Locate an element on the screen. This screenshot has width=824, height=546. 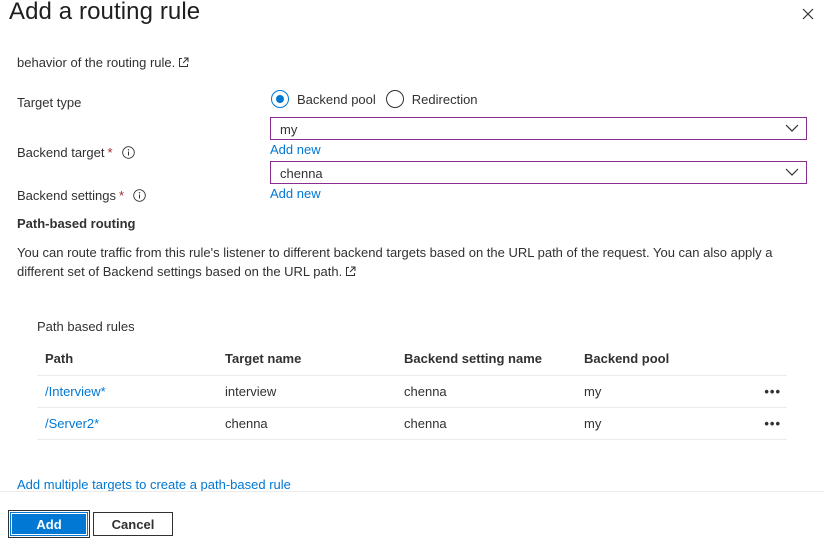
backend-target-value: my is located at coordinates (289, 129).